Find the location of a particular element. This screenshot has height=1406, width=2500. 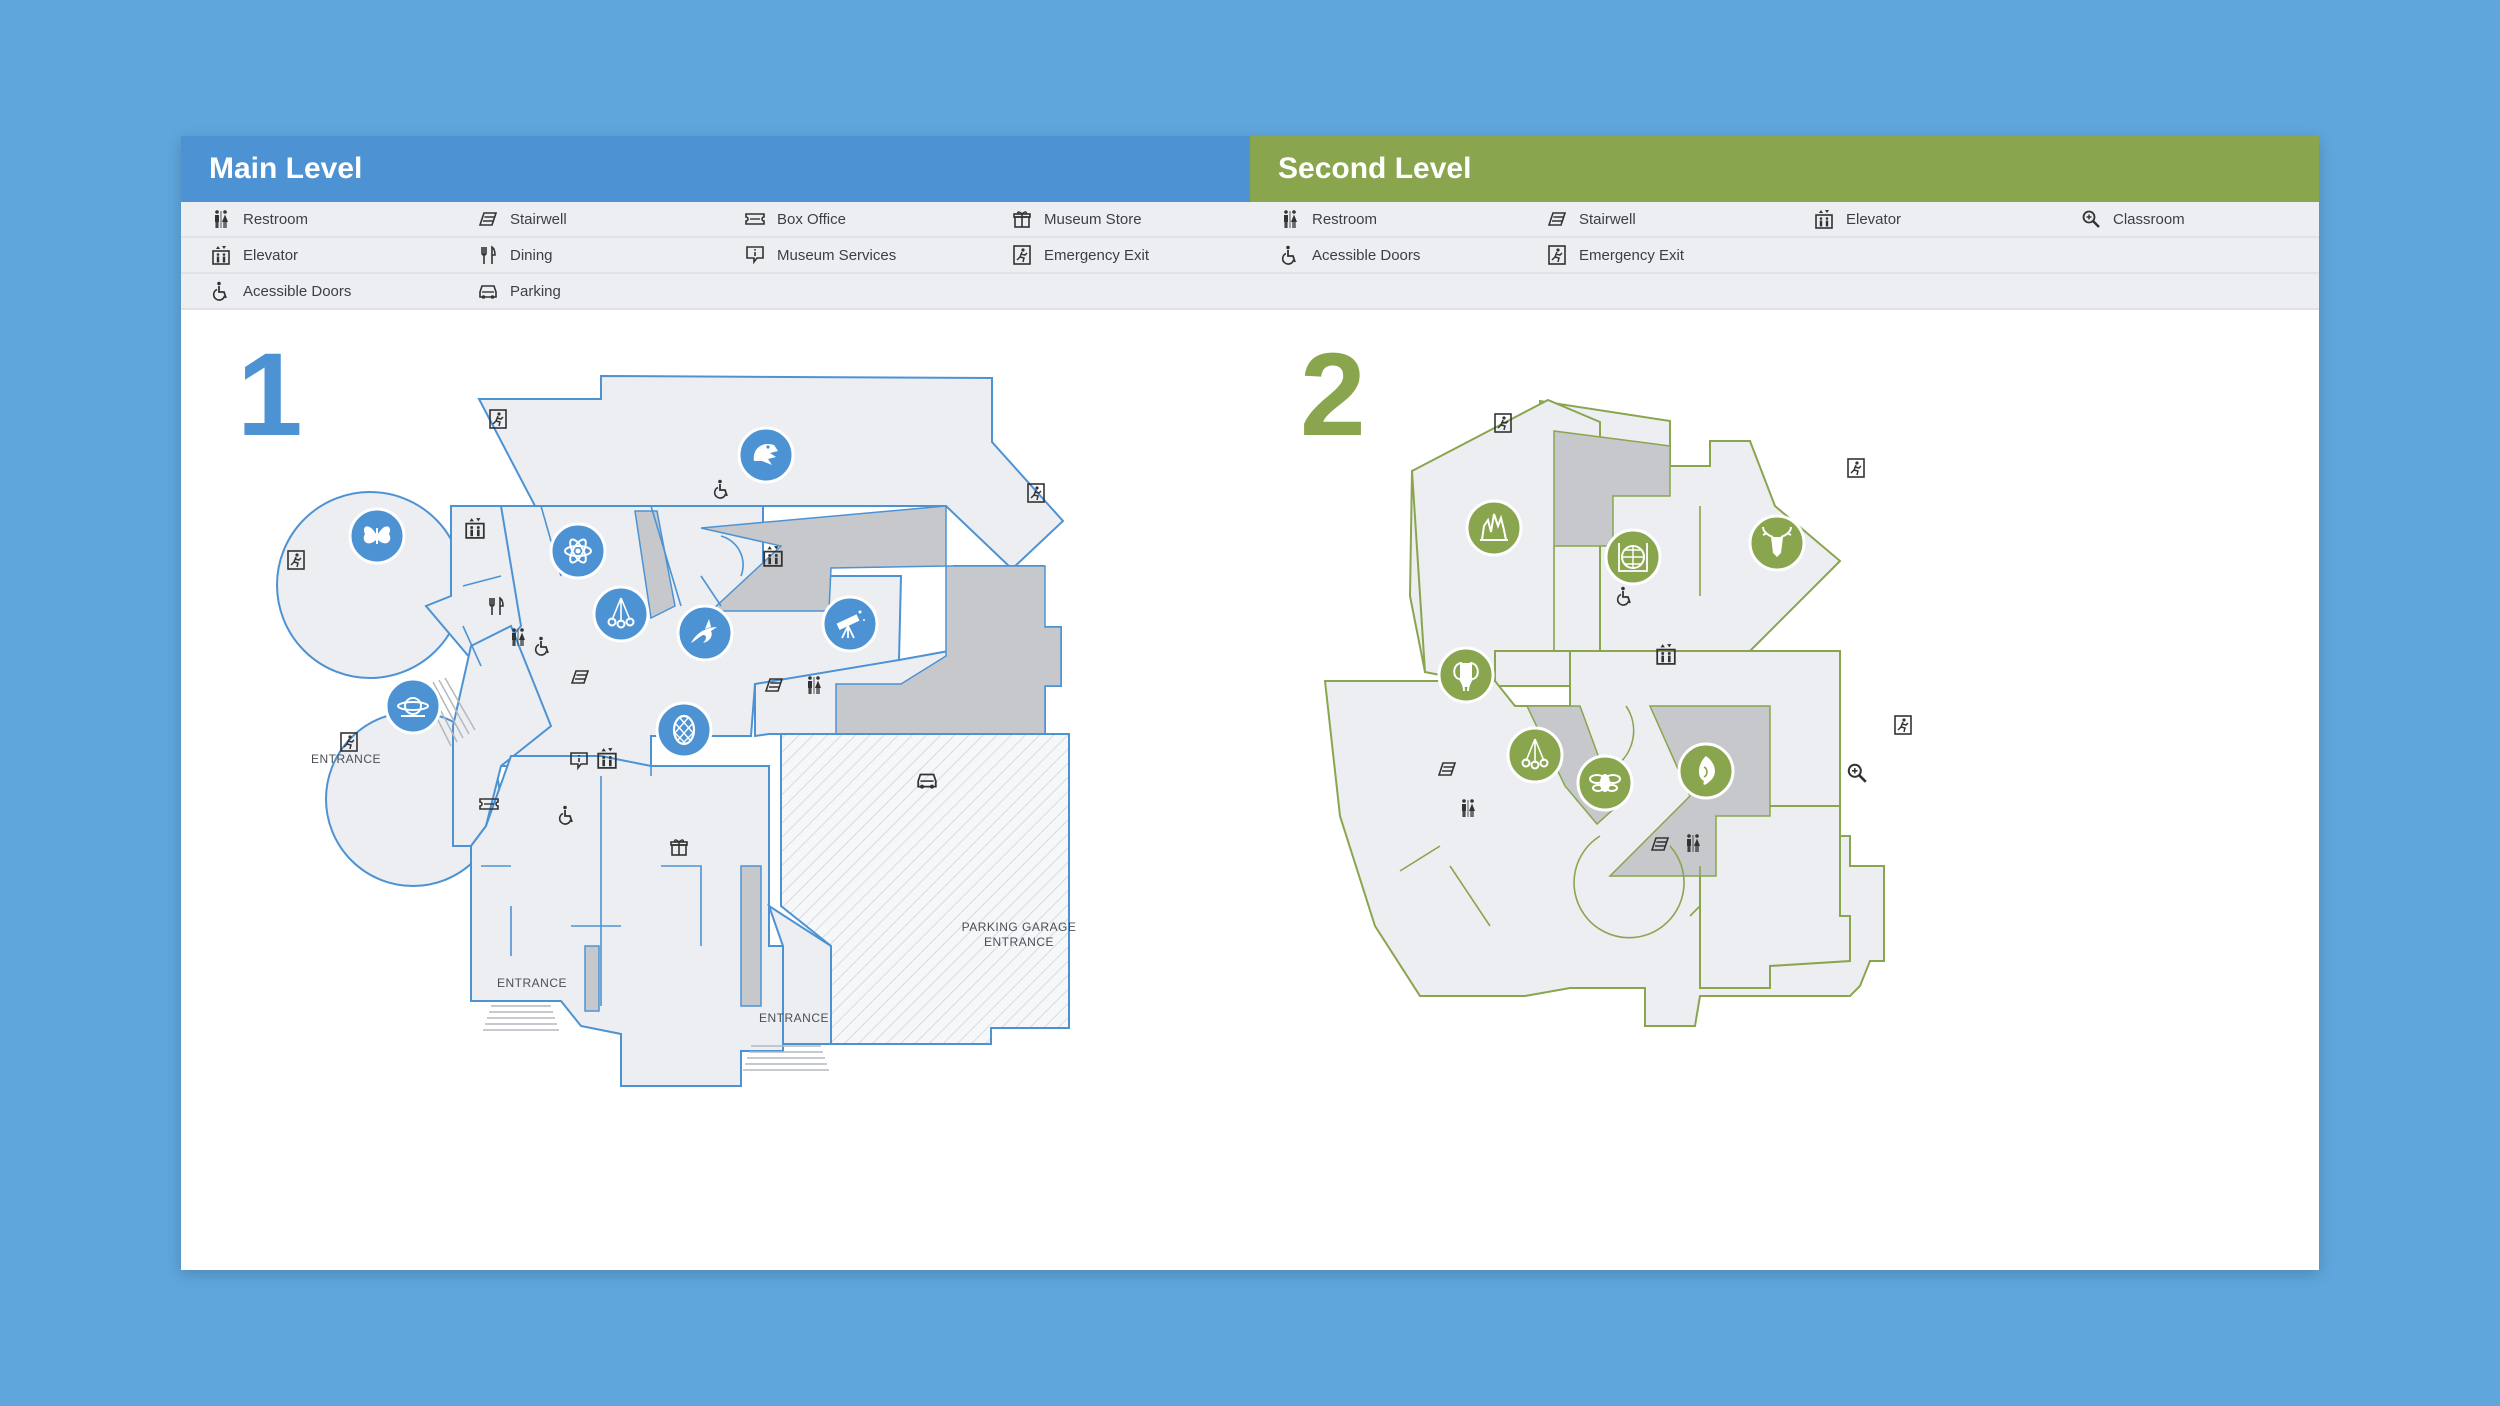

main-level-header: Main Level is located at coordinates (715, 169).